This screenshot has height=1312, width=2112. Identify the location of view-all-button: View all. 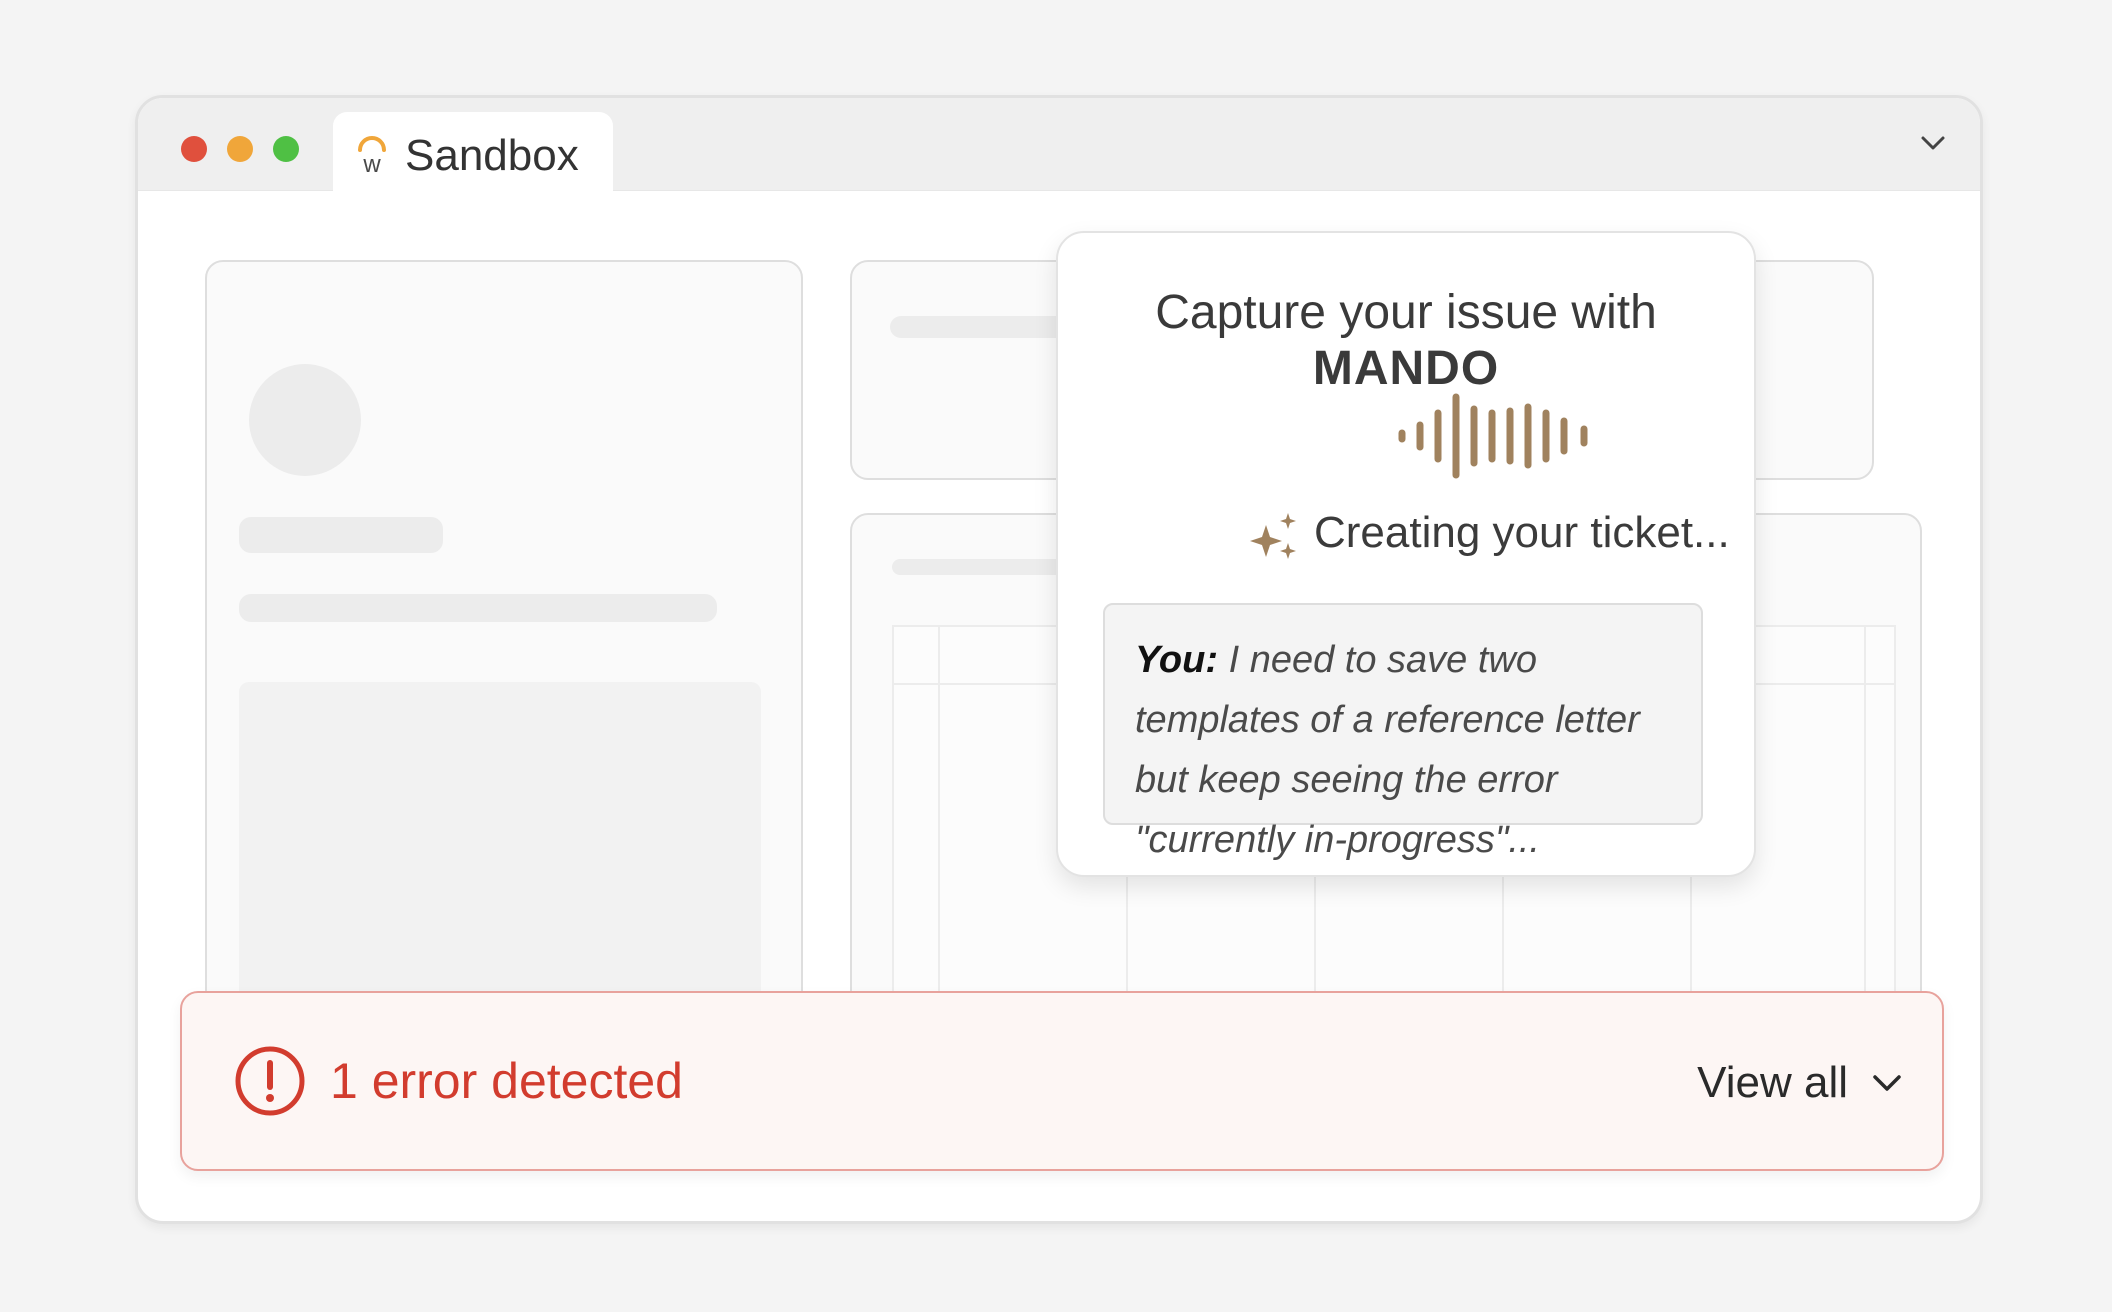
(1799, 1083).